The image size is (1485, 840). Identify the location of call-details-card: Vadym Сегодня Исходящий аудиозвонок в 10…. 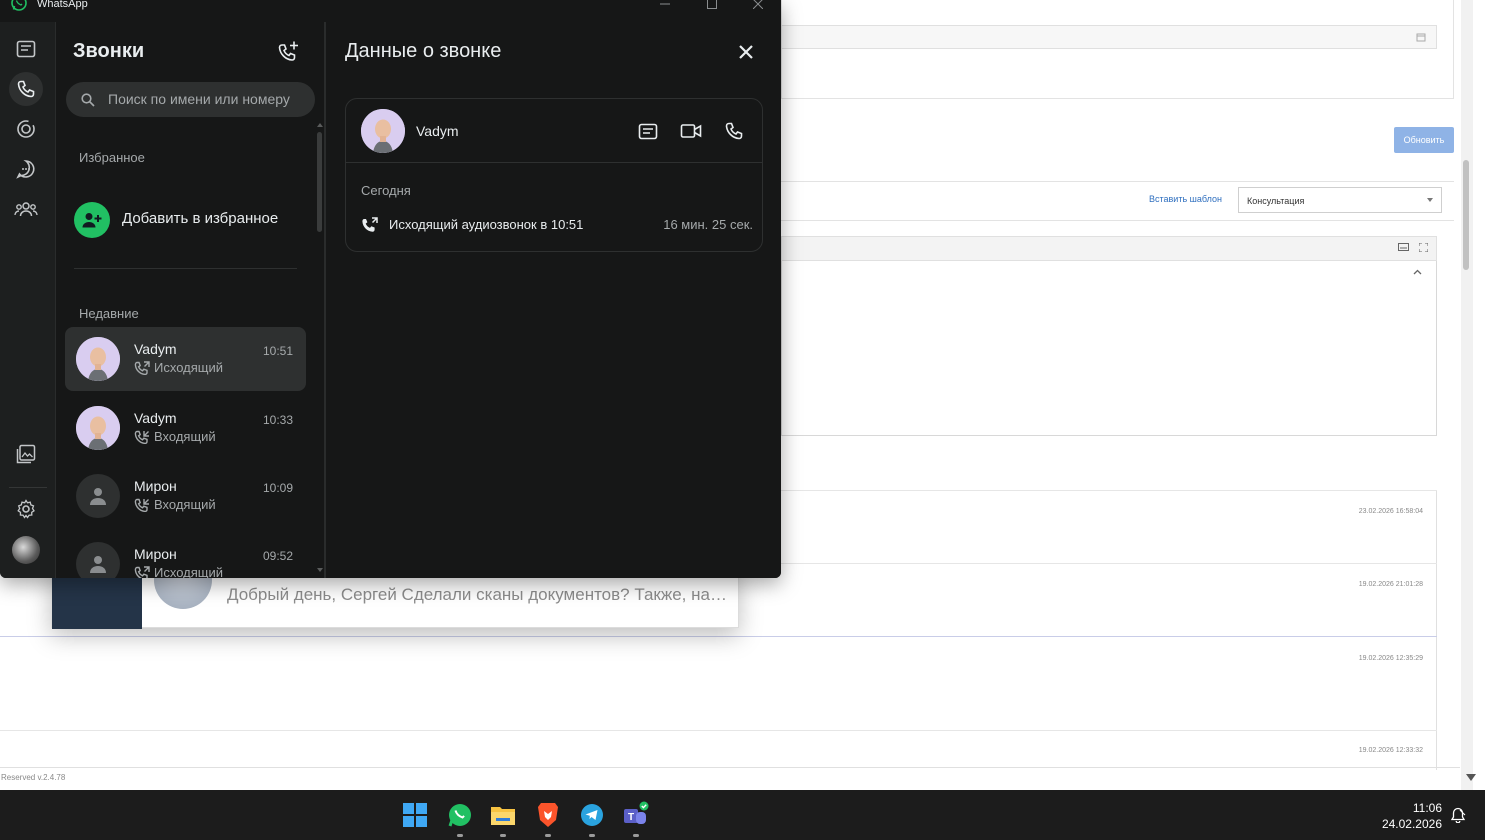
(554, 175).